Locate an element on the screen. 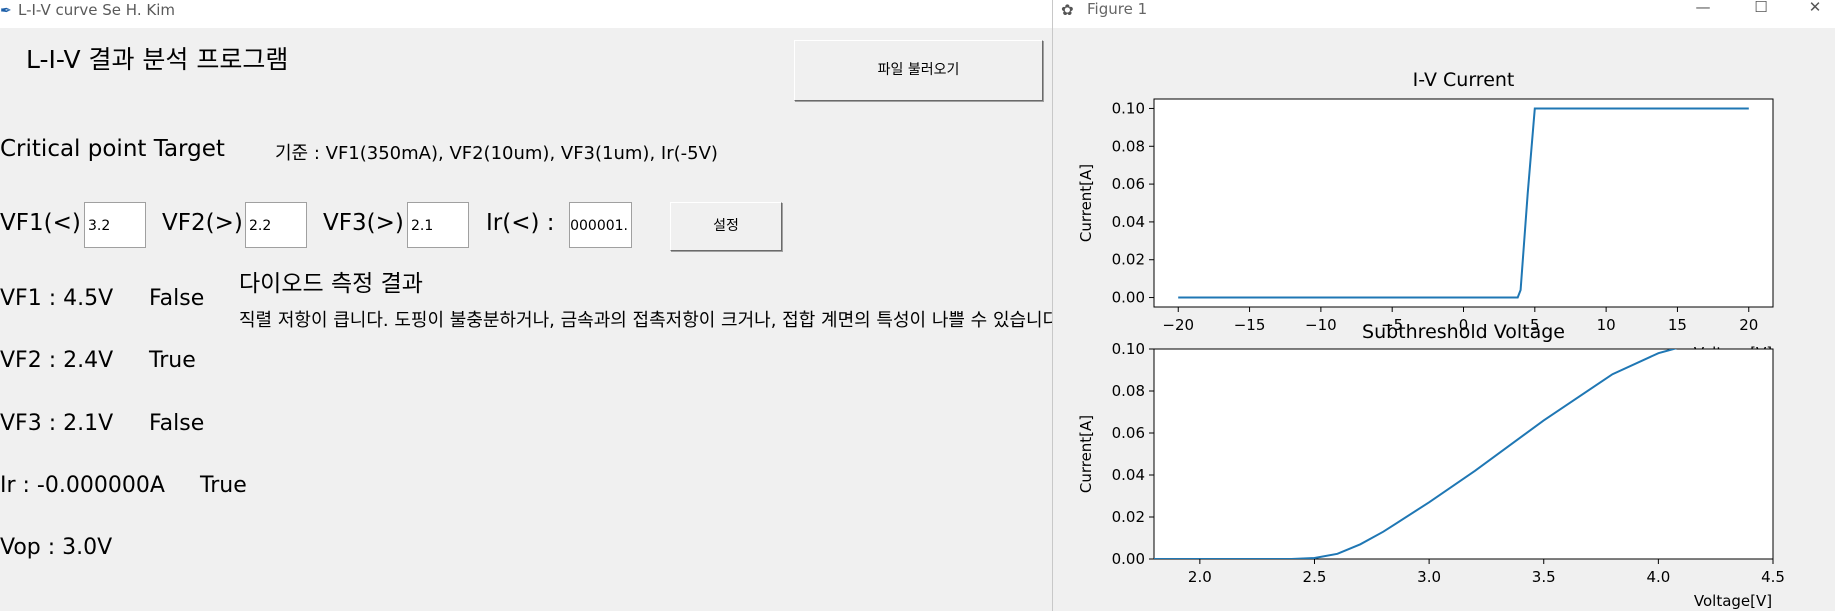 The height and width of the screenshot is (611, 1835). maximize-button: ☐ is located at coordinates (1761, 9).